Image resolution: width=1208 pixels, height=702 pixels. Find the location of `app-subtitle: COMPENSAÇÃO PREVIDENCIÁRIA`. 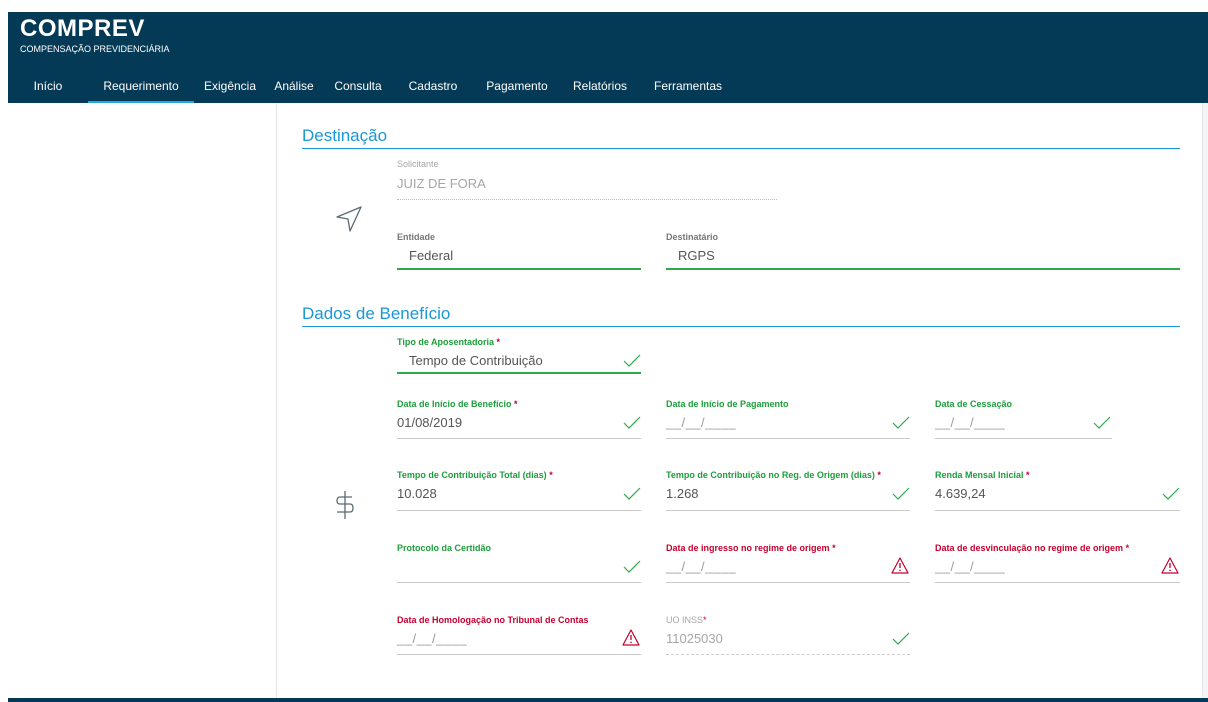

app-subtitle: COMPENSAÇÃO PREVIDENCIÁRIA is located at coordinates (95, 49).